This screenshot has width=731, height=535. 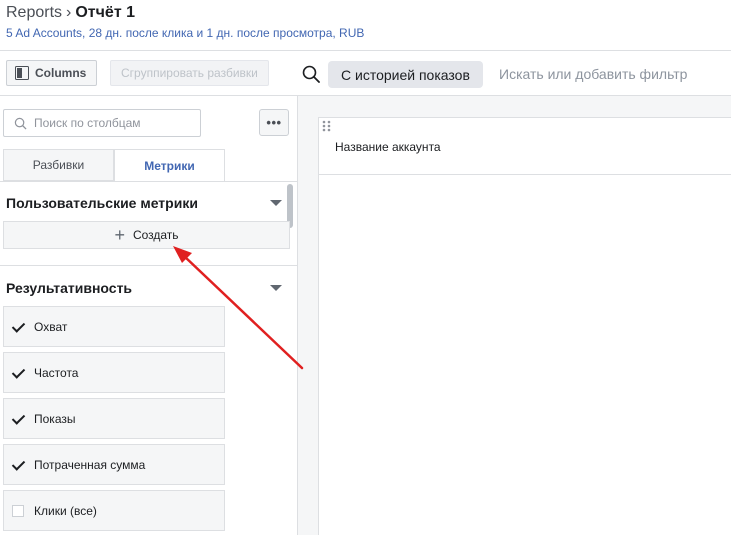 I want to click on metric-item-frequency: Частота, so click(x=114, y=372).